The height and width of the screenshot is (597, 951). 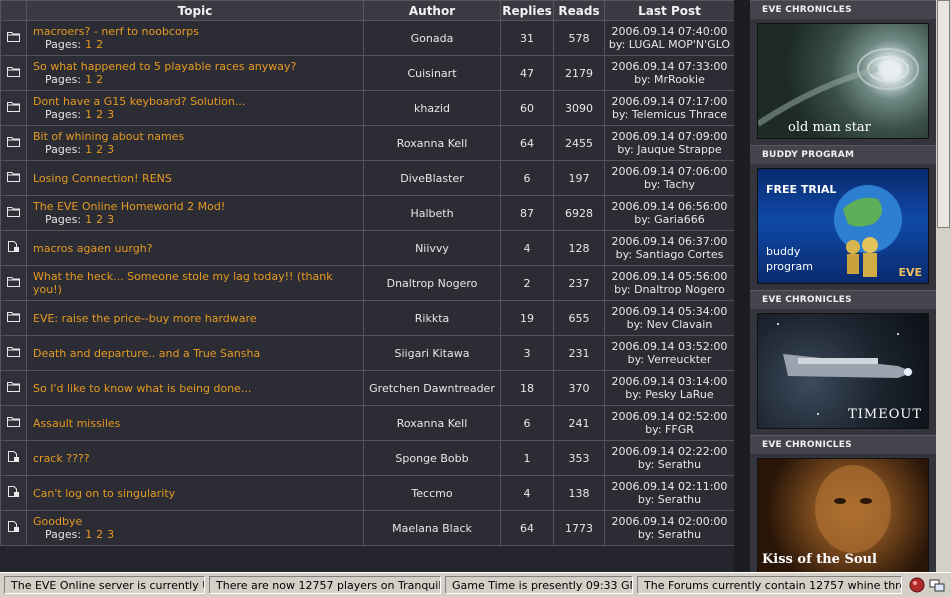 I want to click on last-post-date: 2006.09.14 07:06:00, so click(x=669, y=171).